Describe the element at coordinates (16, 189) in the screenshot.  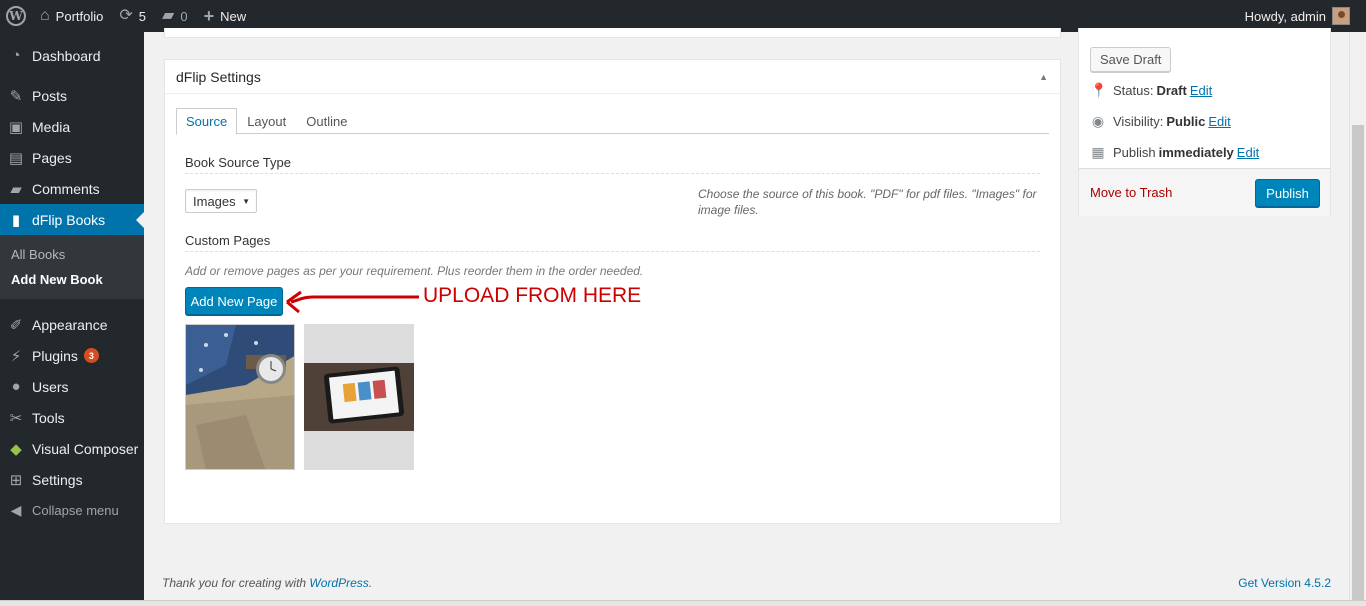
I see `comments-icon: ▰` at that location.